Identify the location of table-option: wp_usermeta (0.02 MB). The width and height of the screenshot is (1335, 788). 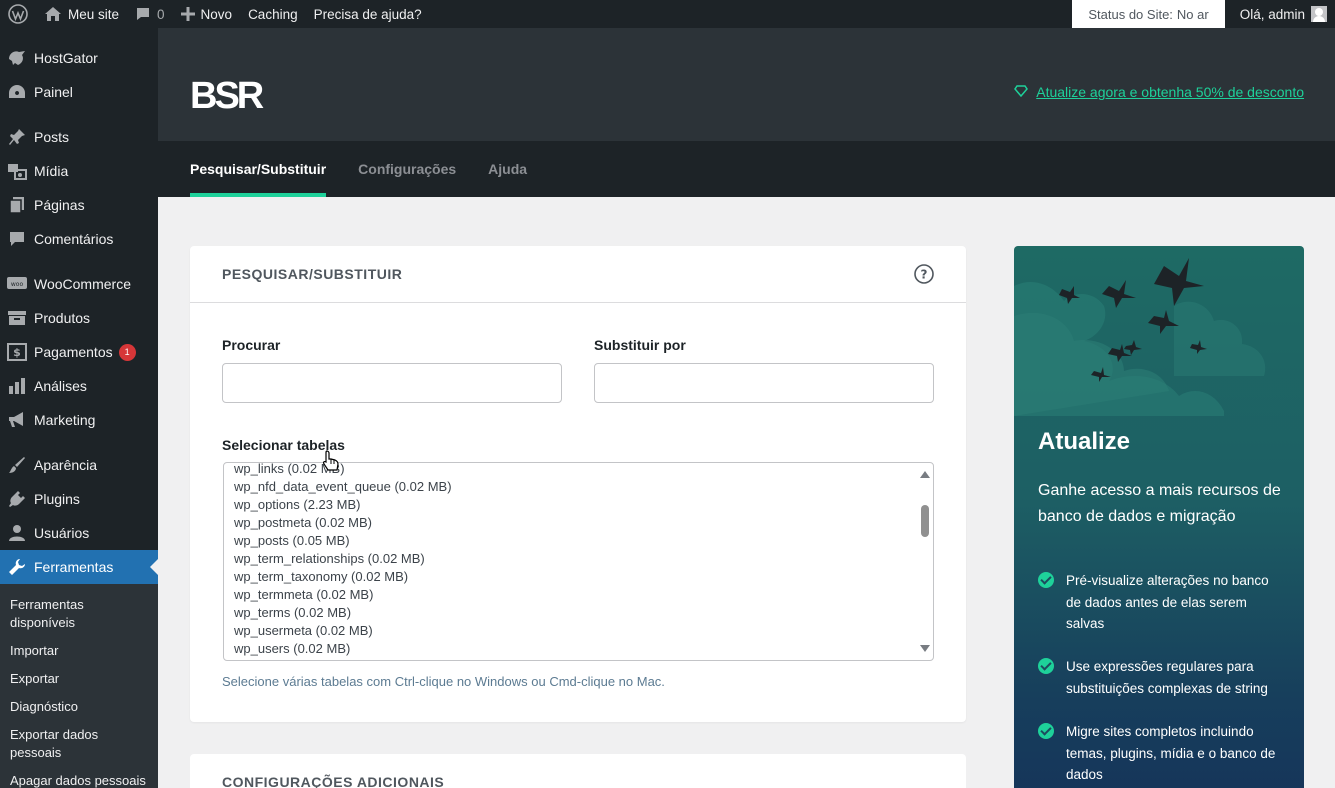
(578, 631).